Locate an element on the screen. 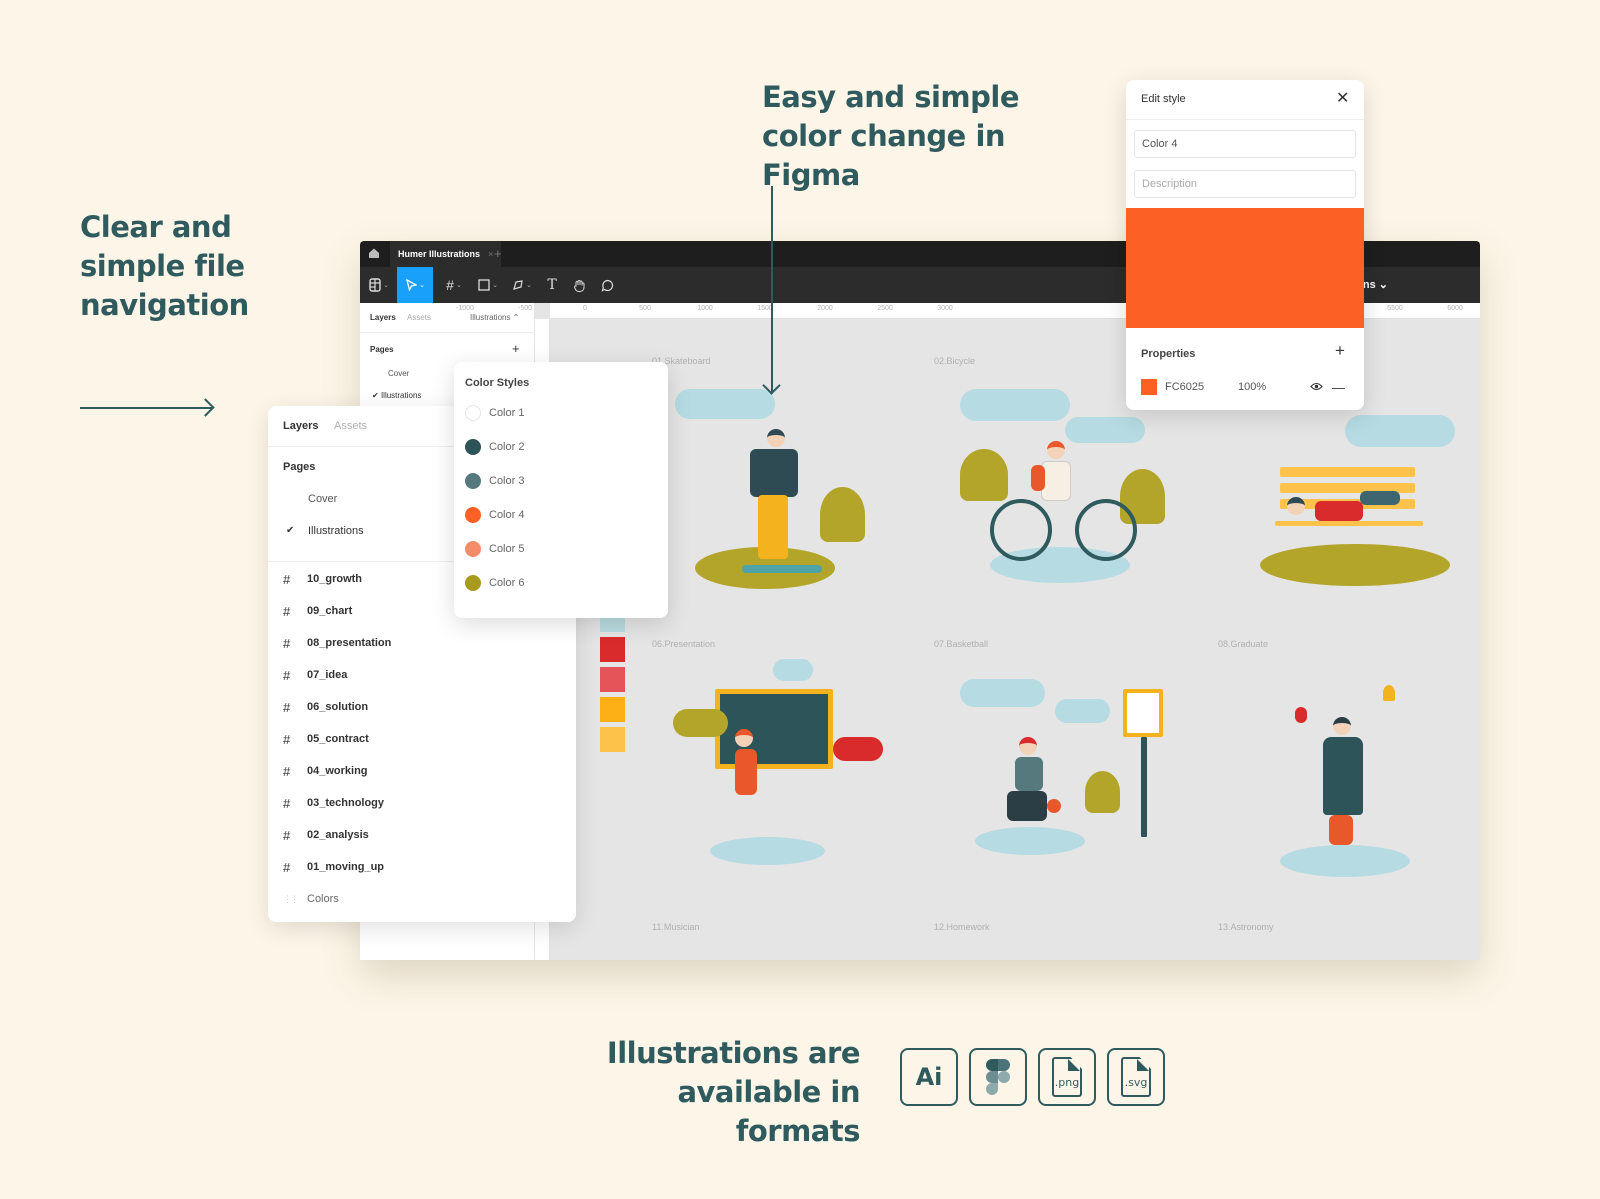  fill-color-chip is located at coordinates (1149, 387).